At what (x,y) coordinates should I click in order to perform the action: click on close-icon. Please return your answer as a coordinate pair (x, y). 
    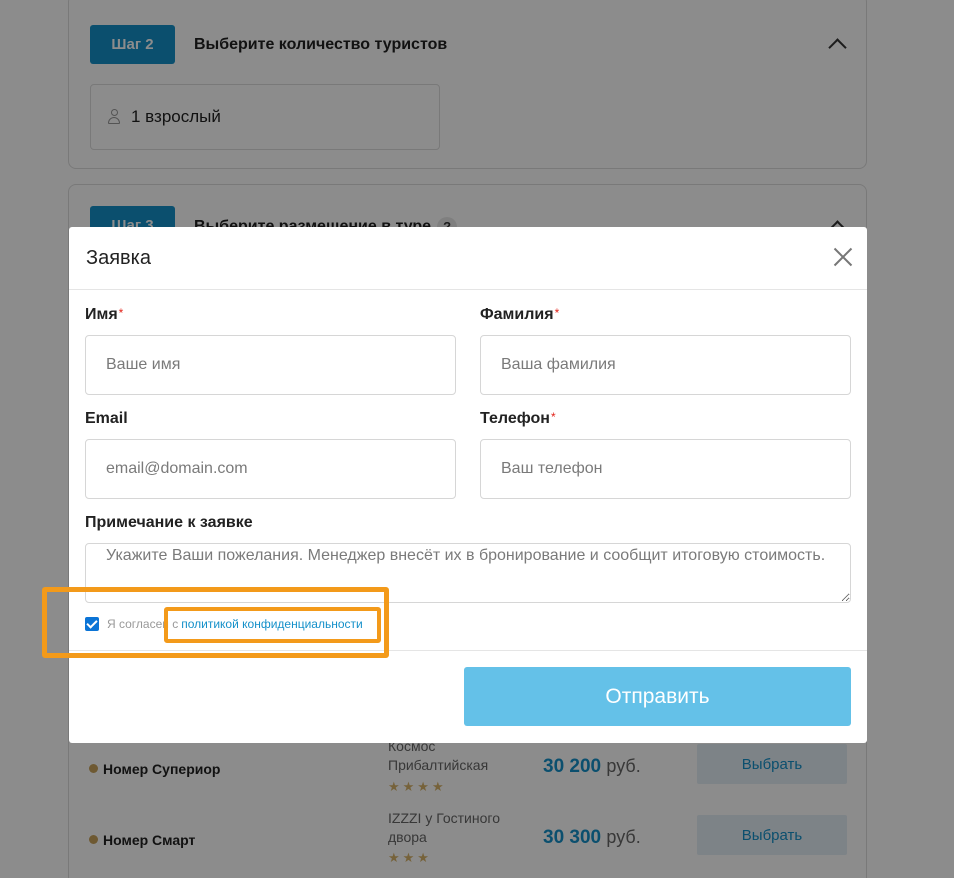
    Looking at the image, I should click on (843, 257).